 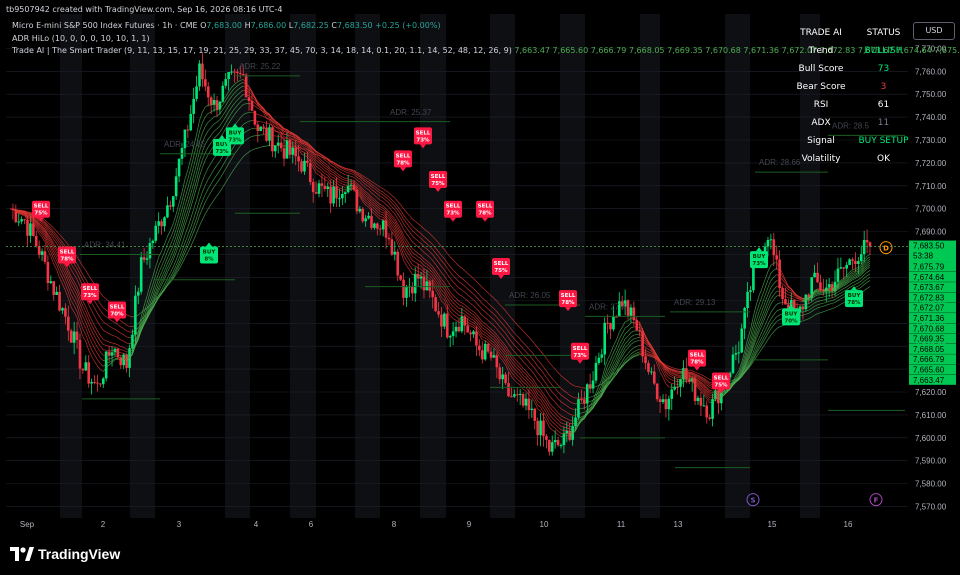 What do you see at coordinates (22, 554) in the screenshot?
I see `tradingview-logo-icon` at bounding box center [22, 554].